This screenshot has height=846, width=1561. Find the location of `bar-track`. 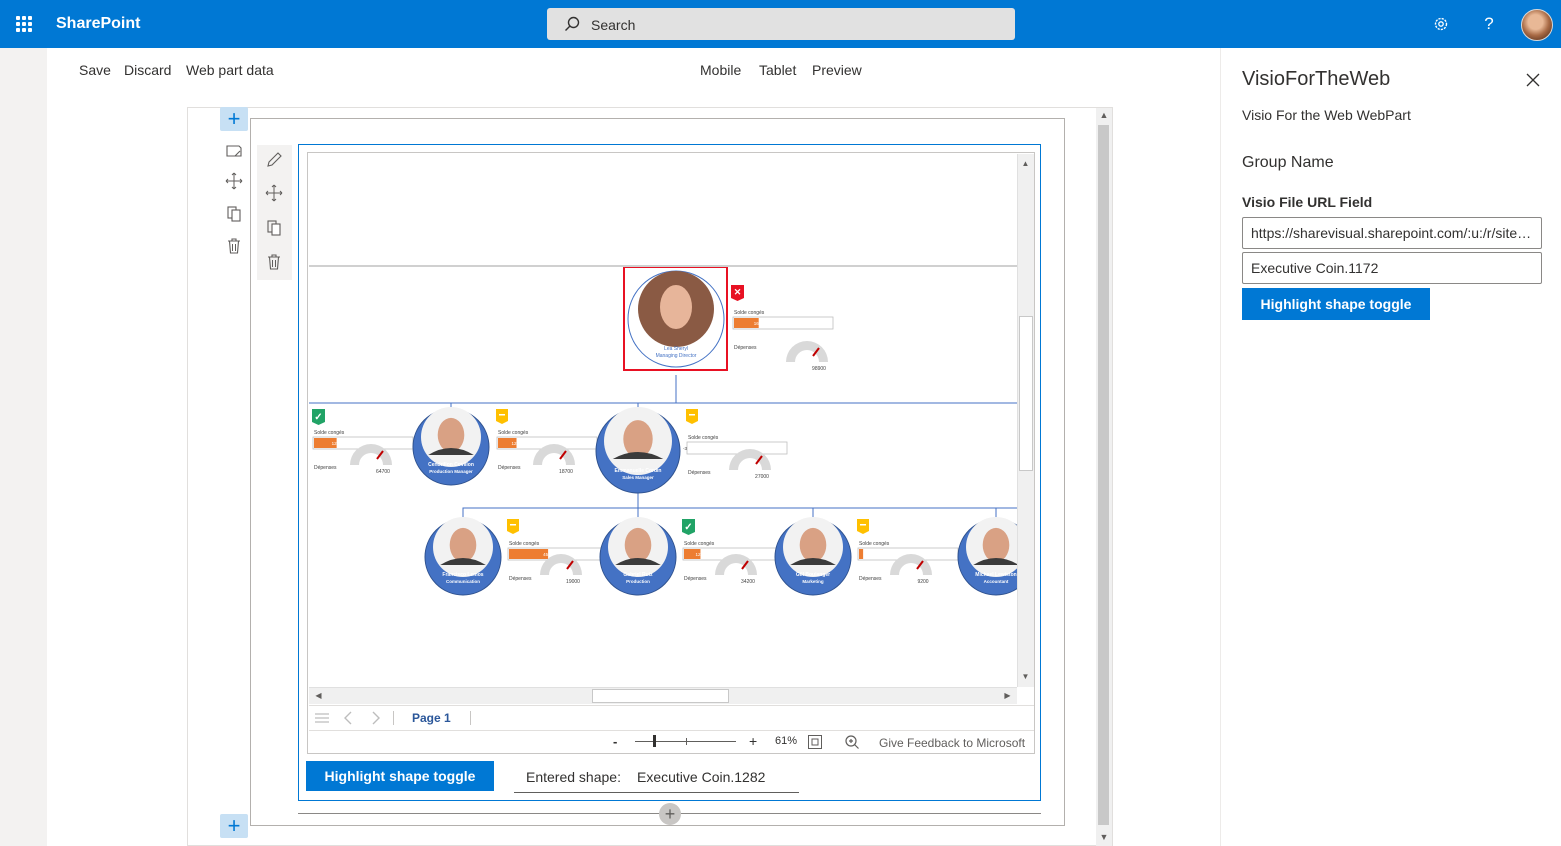

bar-track is located at coordinates (737, 448).